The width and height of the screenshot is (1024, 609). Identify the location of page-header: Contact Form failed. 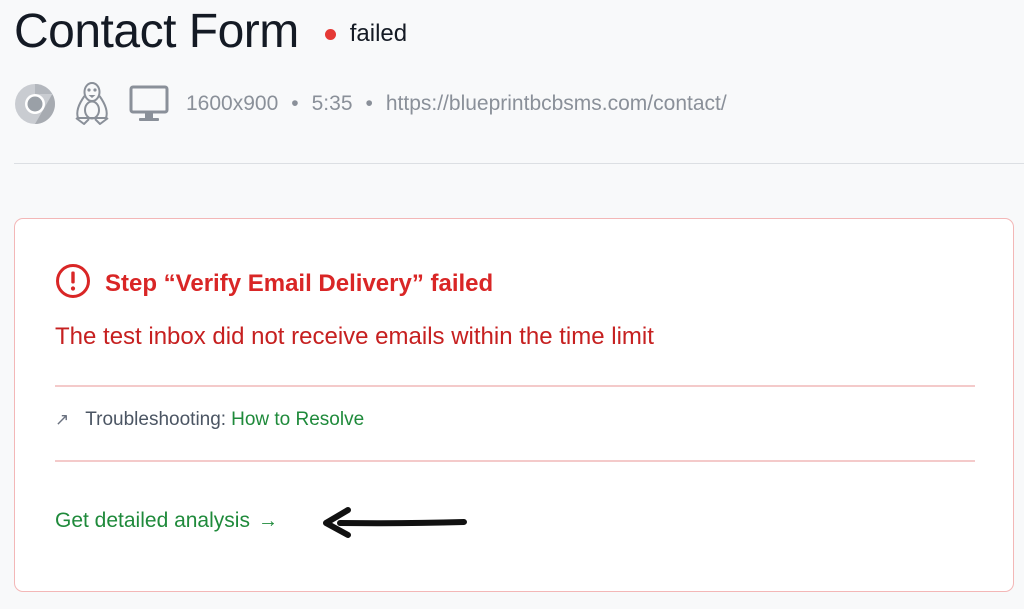
(210, 32).